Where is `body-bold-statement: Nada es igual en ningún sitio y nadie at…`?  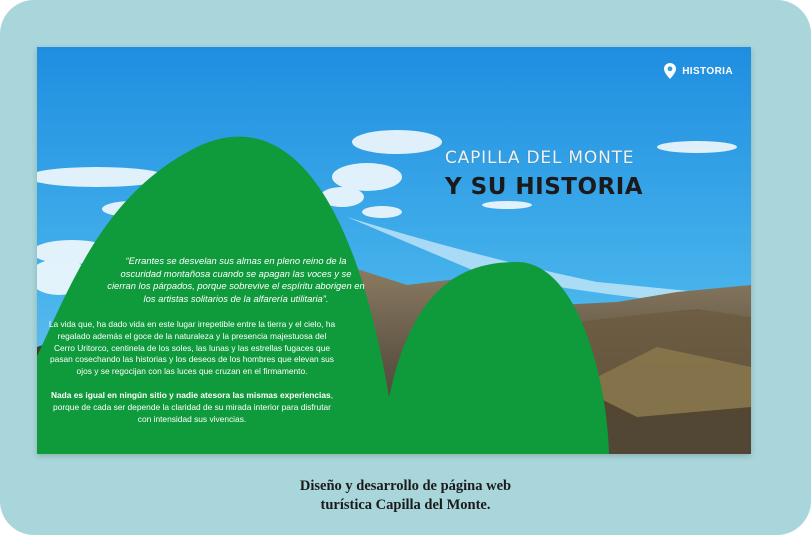 body-bold-statement: Nada es igual en ningún sitio y nadie at… is located at coordinates (190, 395).